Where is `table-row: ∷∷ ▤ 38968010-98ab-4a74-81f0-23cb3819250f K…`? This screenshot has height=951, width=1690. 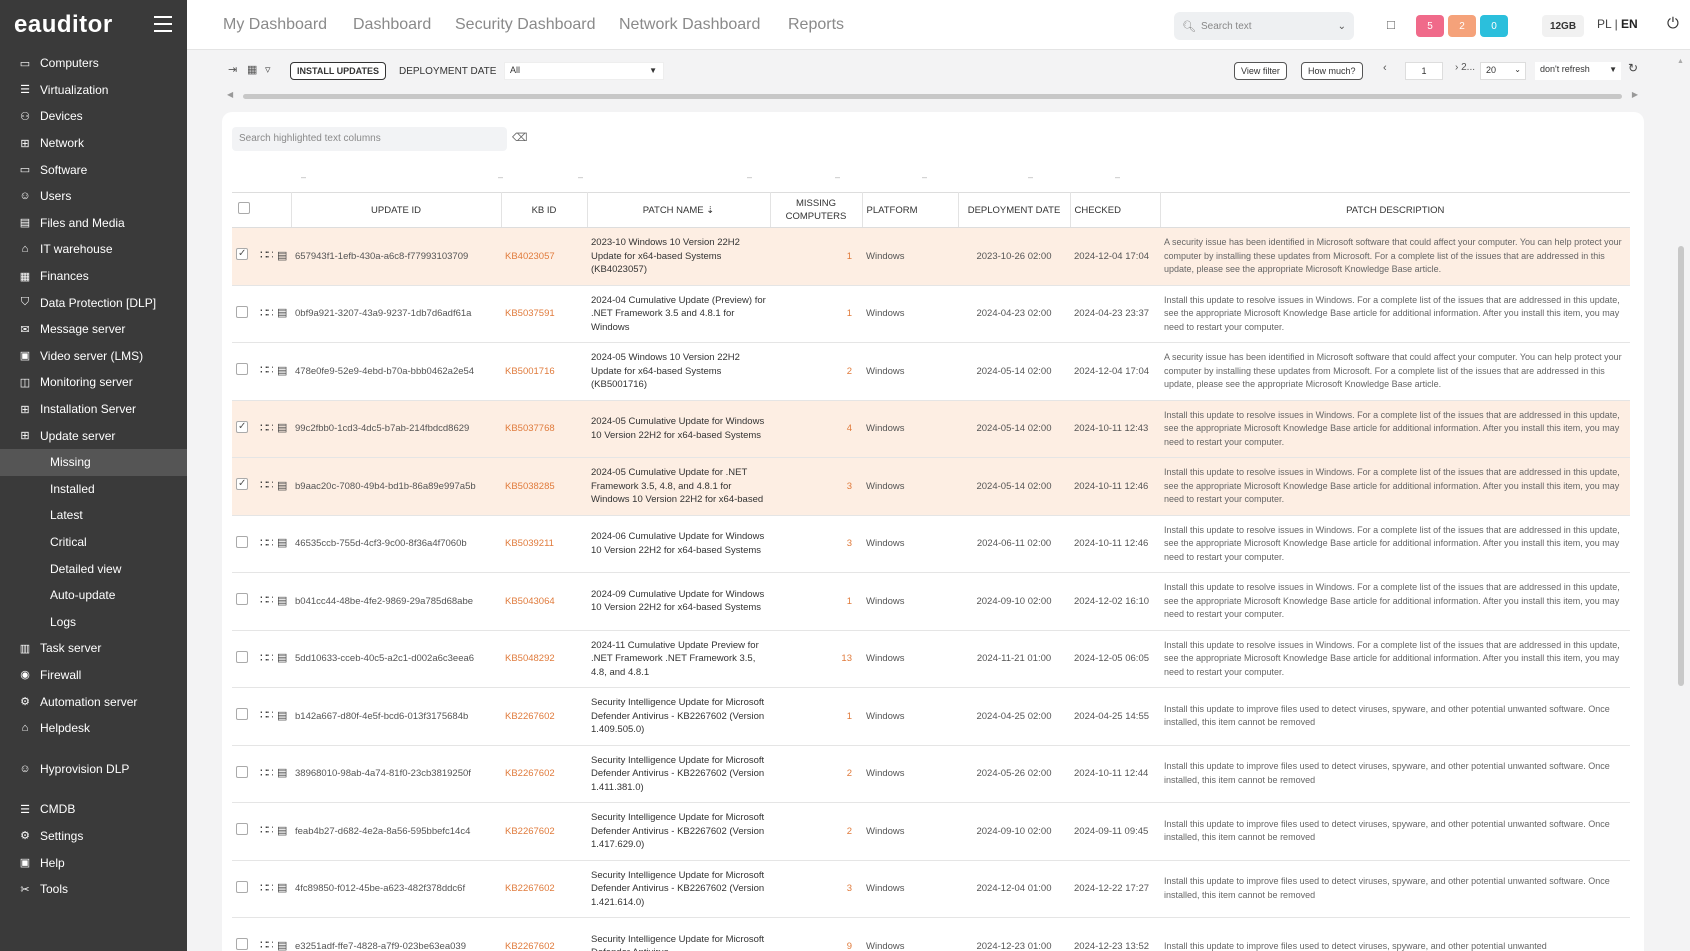 table-row: ∷∷ ▤ 38968010-98ab-4a74-81f0-23cb3819250f K… is located at coordinates (931, 774).